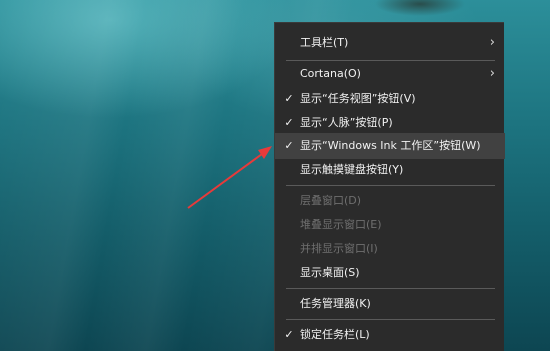  What do you see at coordinates (390, 304) in the screenshot?
I see `menu-item-task-manager: 任务管理器(K)` at bounding box center [390, 304].